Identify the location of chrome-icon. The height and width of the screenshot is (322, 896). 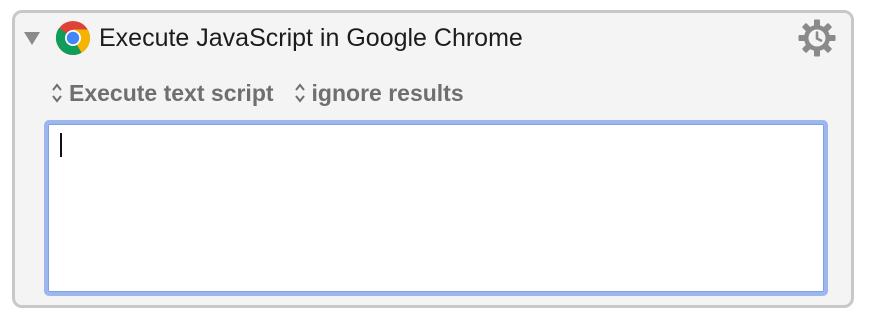
(72, 38).